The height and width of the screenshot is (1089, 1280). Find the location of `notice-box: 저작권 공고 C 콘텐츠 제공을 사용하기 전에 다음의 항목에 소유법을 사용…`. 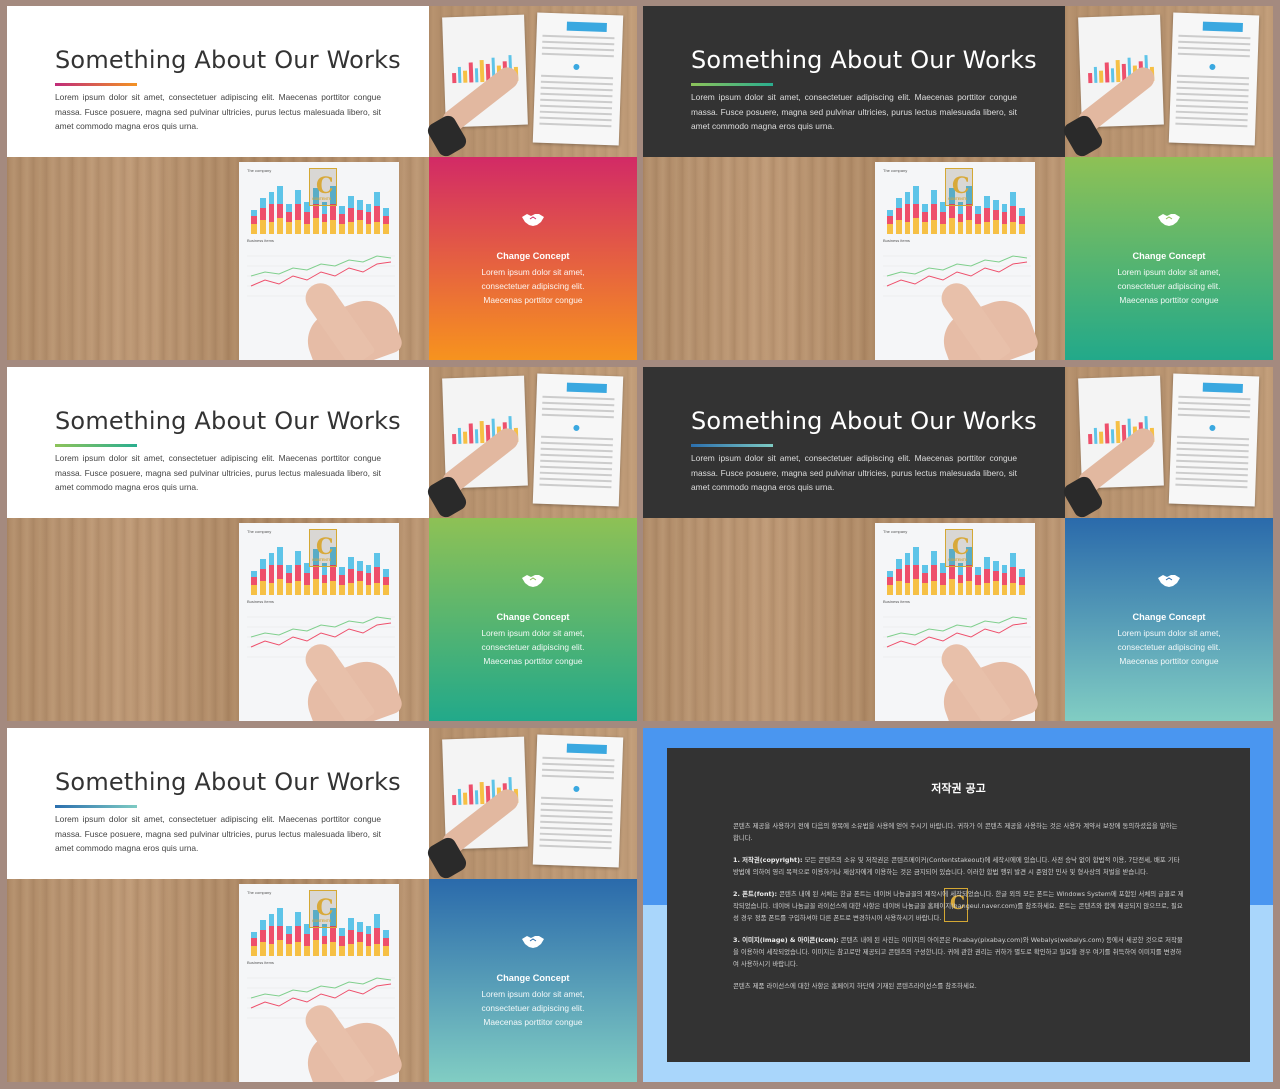

notice-box: 저작권 공고 C 콘텐츠 제공을 사용하기 전에 다음의 항목에 소유법을 사용… is located at coordinates (958, 905).